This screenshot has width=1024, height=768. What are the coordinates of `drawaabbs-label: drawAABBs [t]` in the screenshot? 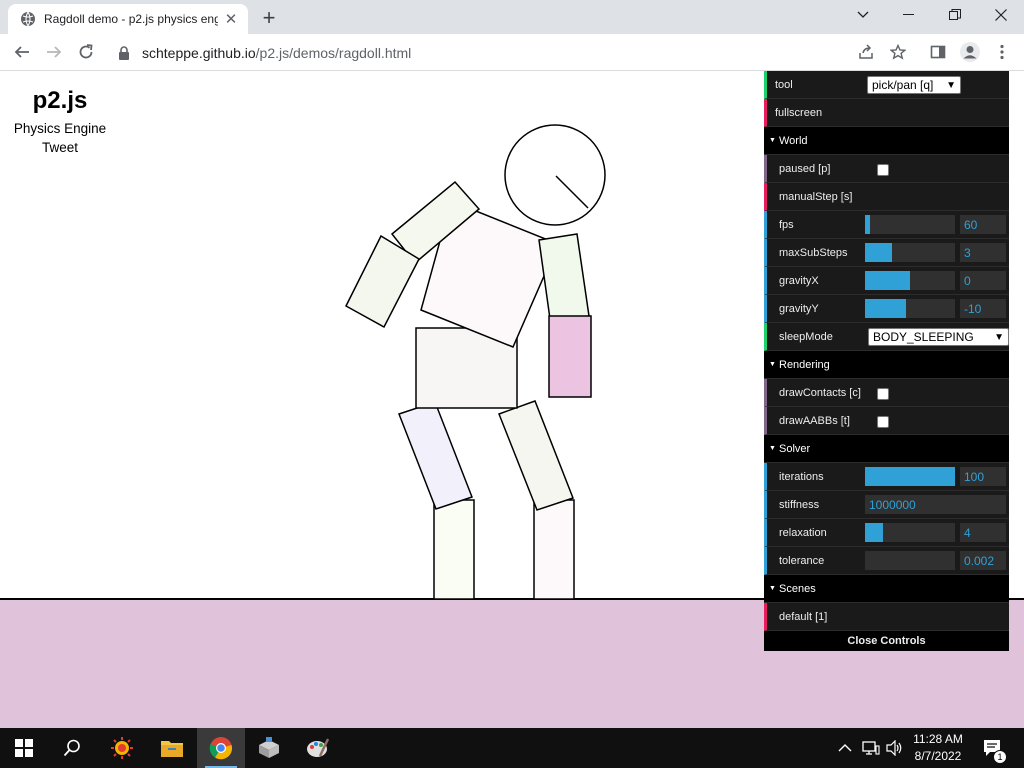 It's located at (814, 420).